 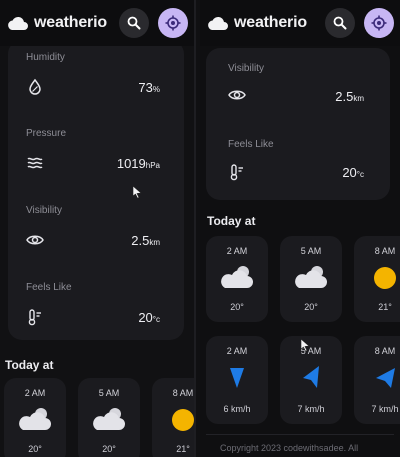 I want to click on pressure-value: 1019hPa, so click(x=138, y=163).